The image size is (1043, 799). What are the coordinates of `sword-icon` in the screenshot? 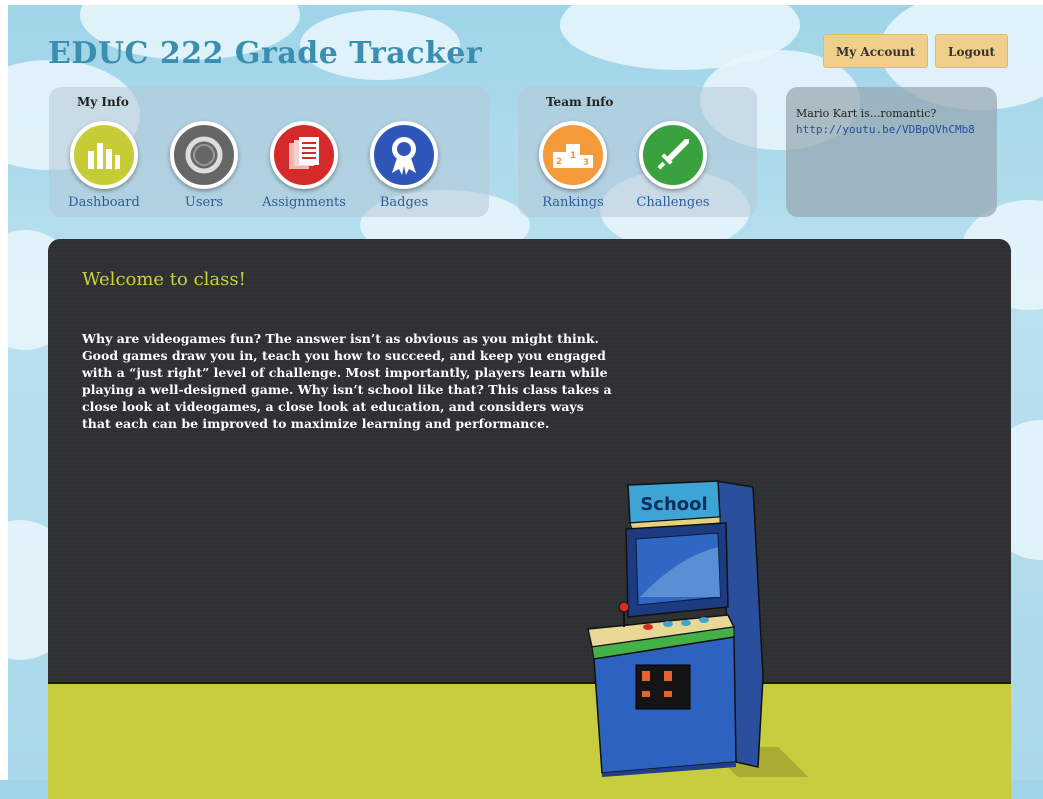 It's located at (673, 155).